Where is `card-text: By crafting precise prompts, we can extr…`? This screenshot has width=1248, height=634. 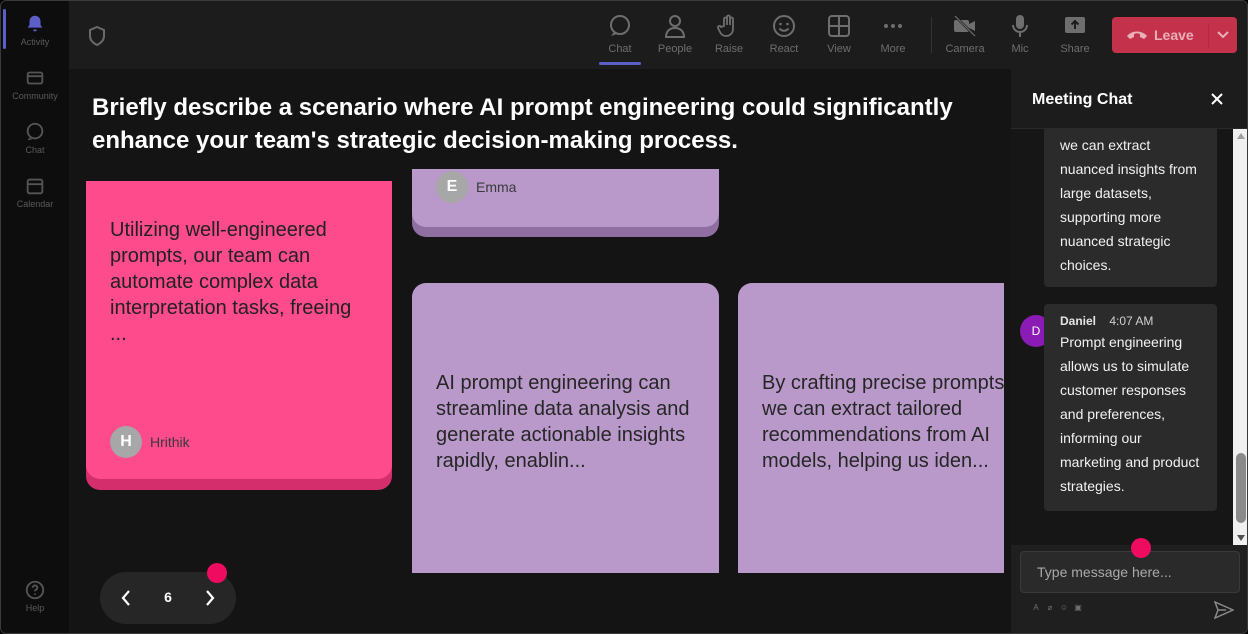 card-text: By crafting precise prompts, we can extr… is located at coordinates (883, 422).